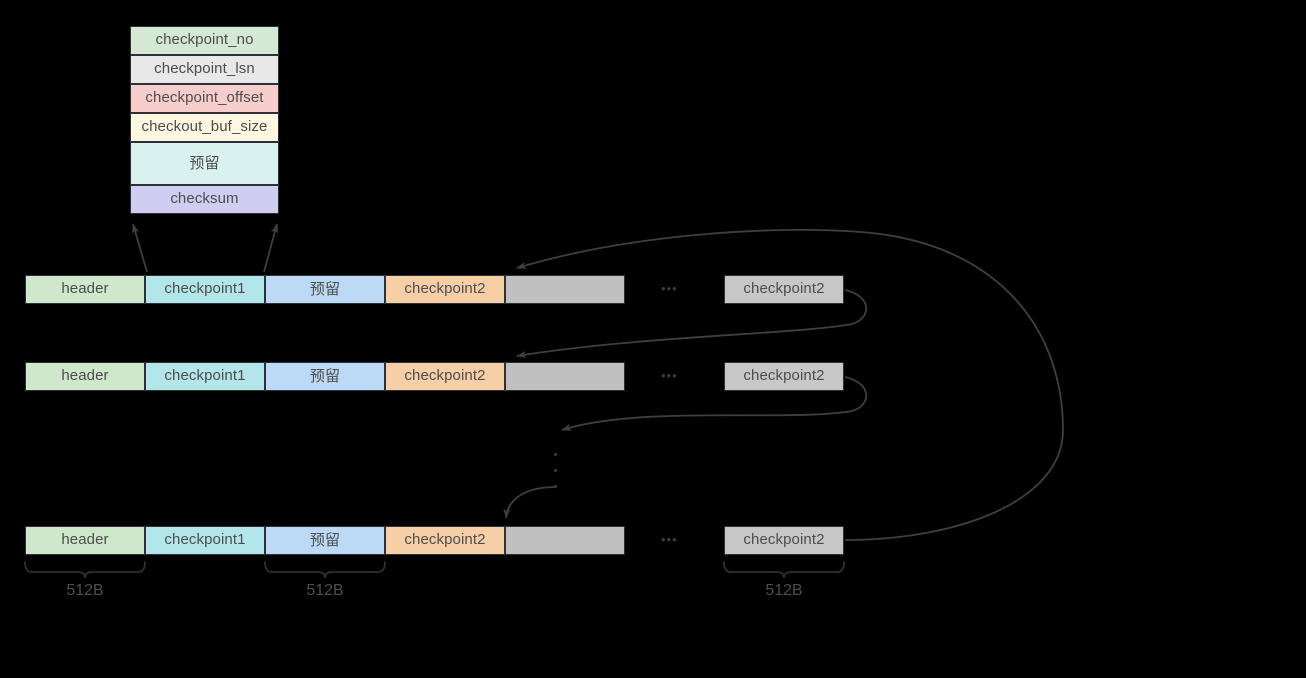 The image size is (1306, 678). Describe the element at coordinates (669, 375) in the screenshot. I see `row-2-ellipsis: •••` at that location.